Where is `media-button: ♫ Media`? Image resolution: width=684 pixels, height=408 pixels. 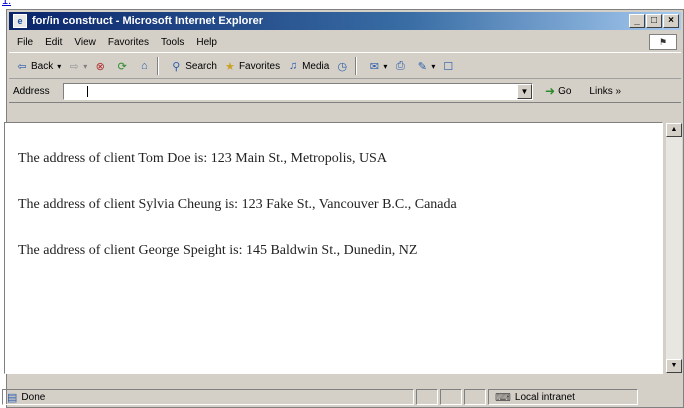
media-button: ♫ Media is located at coordinates (307, 66).